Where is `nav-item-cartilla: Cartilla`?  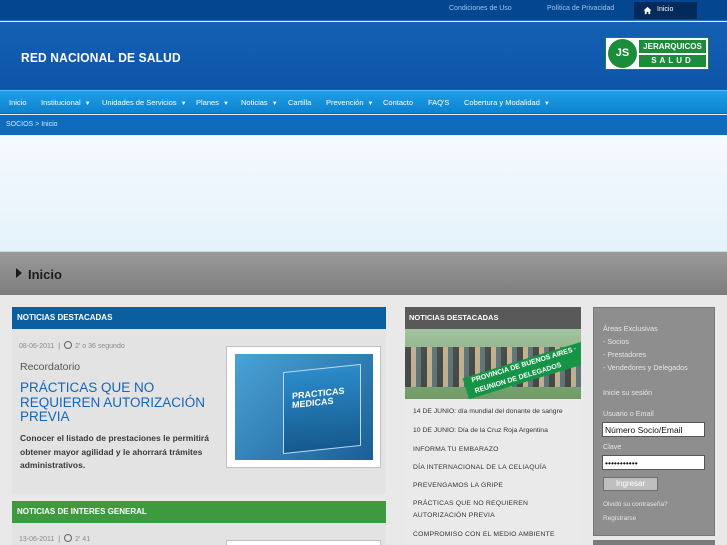 nav-item-cartilla: Cartilla is located at coordinates (299, 102).